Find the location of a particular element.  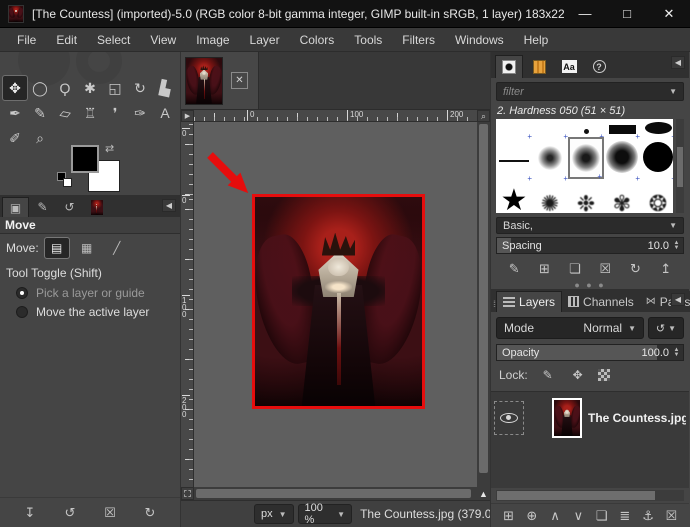

spacing-slider: Spacing 10.0 ▲ ▼ is located at coordinates (590, 245).